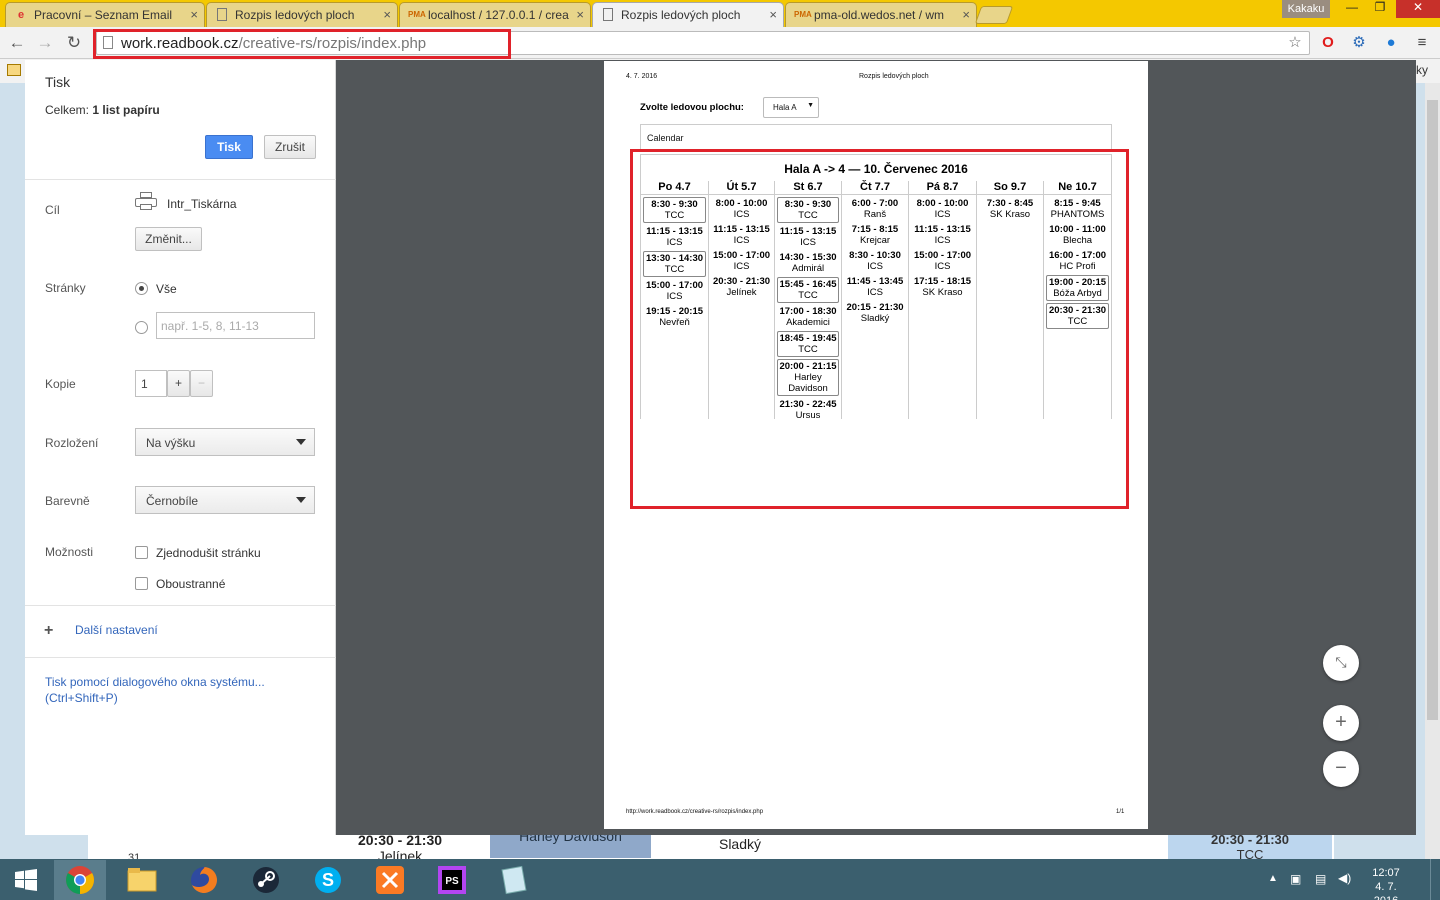 The width and height of the screenshot is (1440, 900). Describe the element at coordinates (1435, 879) in the screenshot. I see `show-desktop-button` at that location.